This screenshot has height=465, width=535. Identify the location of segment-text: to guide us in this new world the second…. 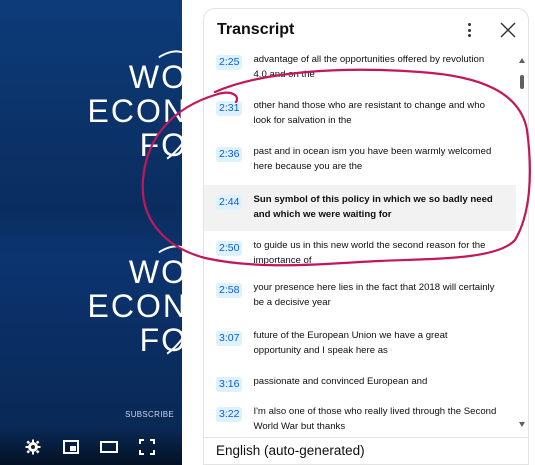
(369, 253).